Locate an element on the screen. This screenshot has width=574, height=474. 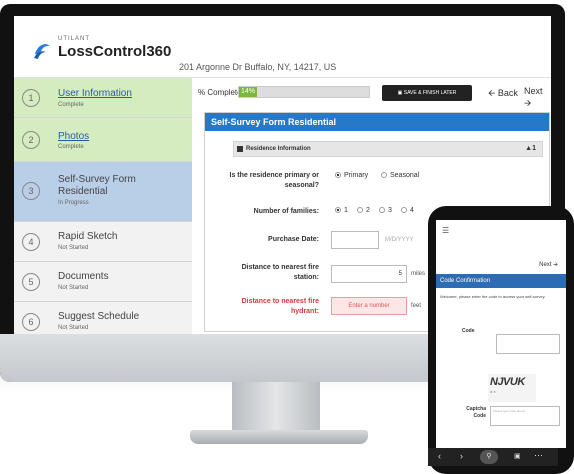
radio-primary is located at coordinates (338, 175).